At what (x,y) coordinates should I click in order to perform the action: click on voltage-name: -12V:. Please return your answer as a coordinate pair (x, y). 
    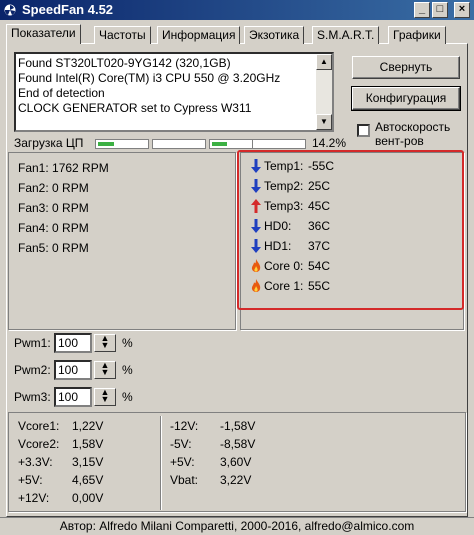
    Looking at the image, I should click on (184, 426).